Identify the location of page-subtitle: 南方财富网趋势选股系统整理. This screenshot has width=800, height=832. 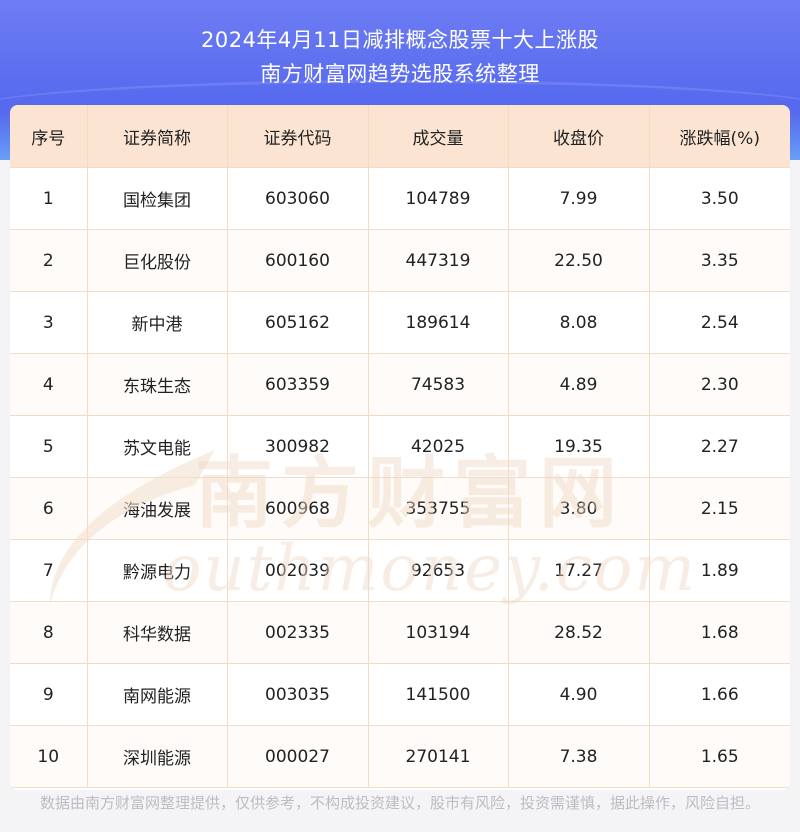
(400, 74).